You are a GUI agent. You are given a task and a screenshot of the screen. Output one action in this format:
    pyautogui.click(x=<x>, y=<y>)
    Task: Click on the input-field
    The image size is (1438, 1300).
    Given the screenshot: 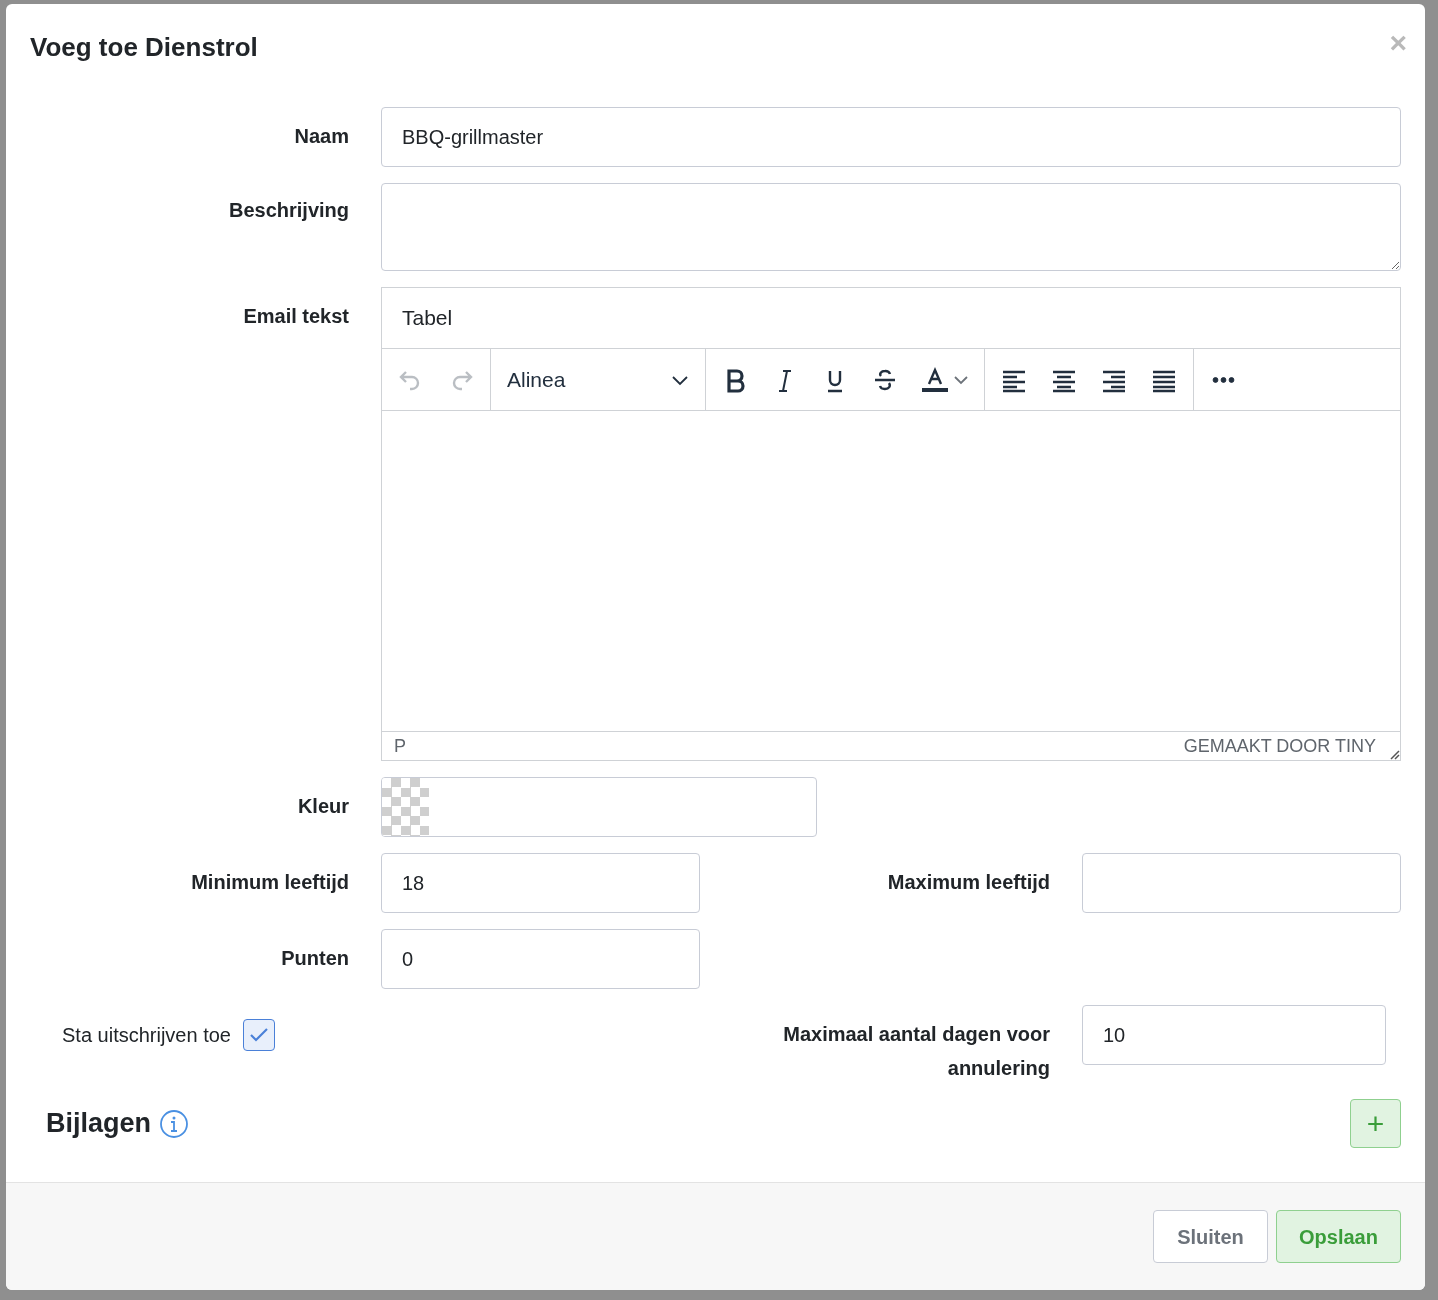 What is the action you would take?
    pyautogui.click(x=1241, y=883)
    